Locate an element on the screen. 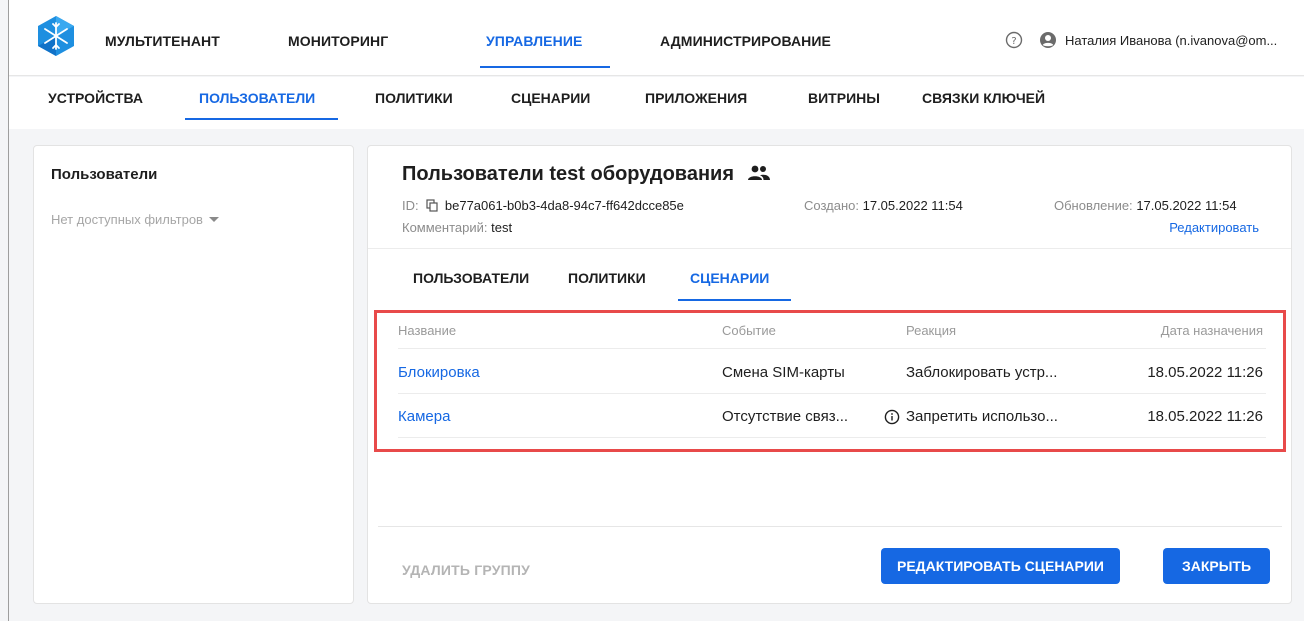 The image size is (1304, 621). updated-value: 17.05.2022 11:54 is located at coordinates (1186, 205).